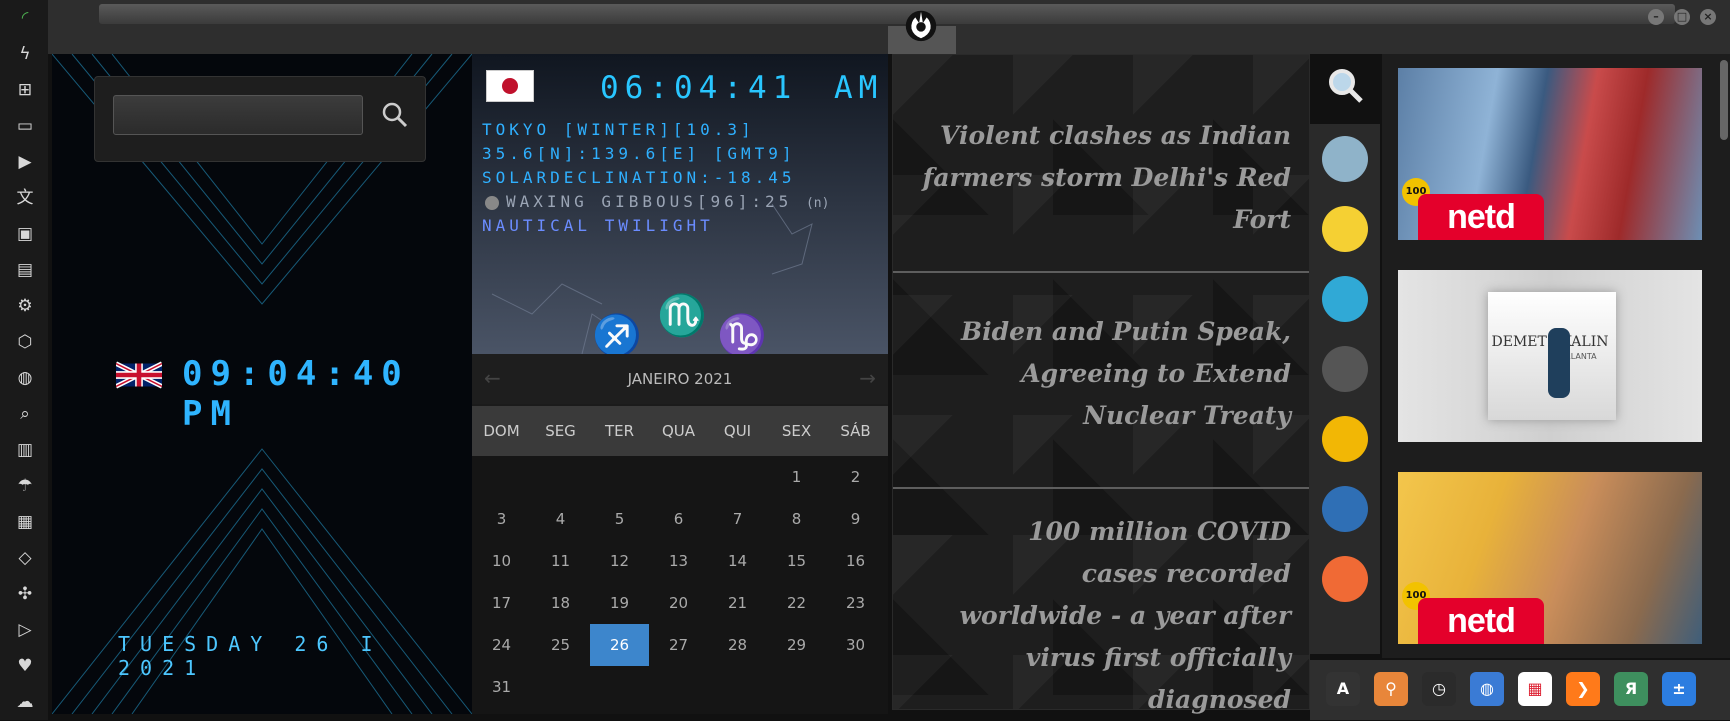 The width and height of the screenshot is (1730, 721). What do you see at coordinates (796, 477) in the screenshot?
I see `calendar-day: 1` at bounding box center [796, 477].